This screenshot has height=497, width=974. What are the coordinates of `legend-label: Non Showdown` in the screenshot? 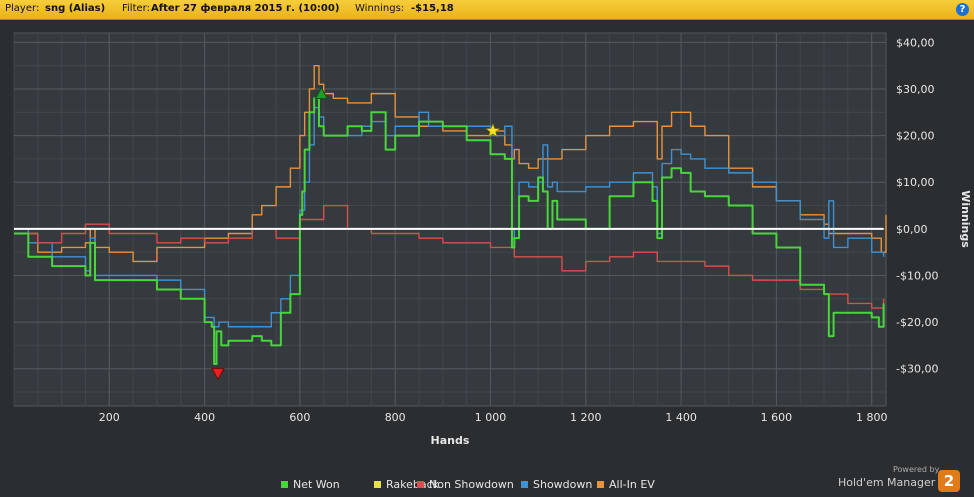 It's located at (471, 484).